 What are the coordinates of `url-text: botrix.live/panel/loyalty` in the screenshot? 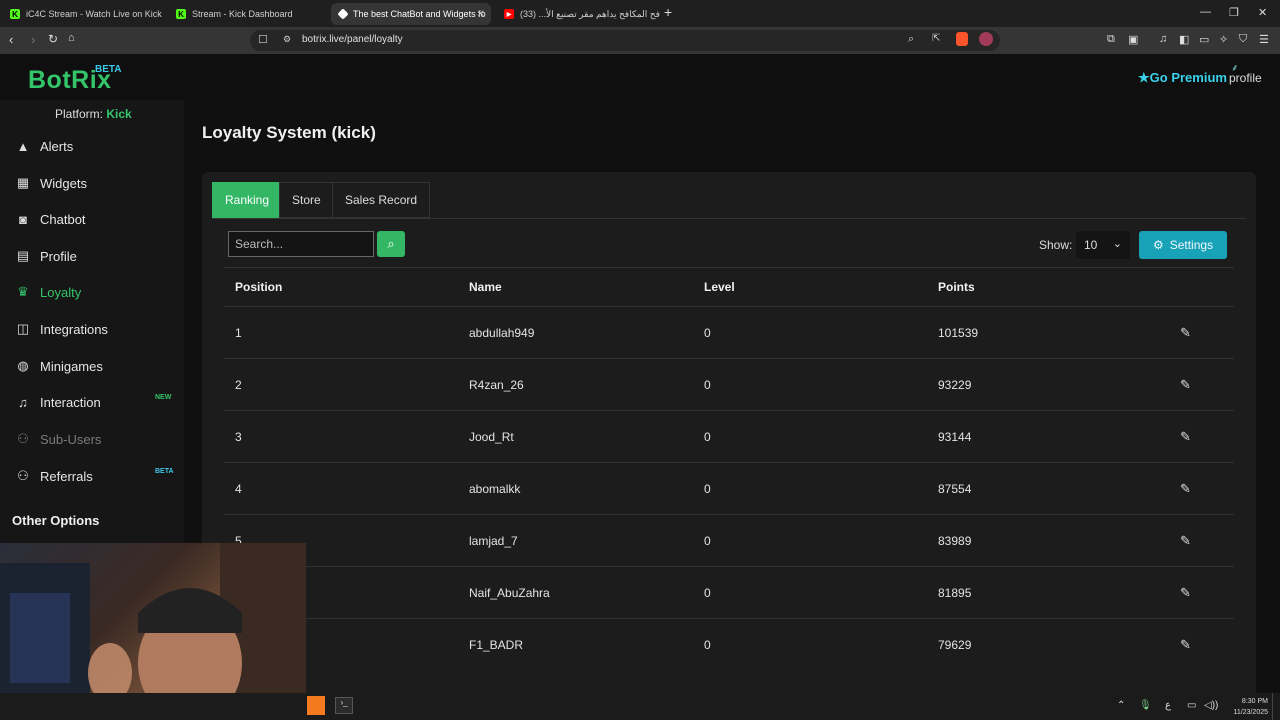 It's located at (352, 39).